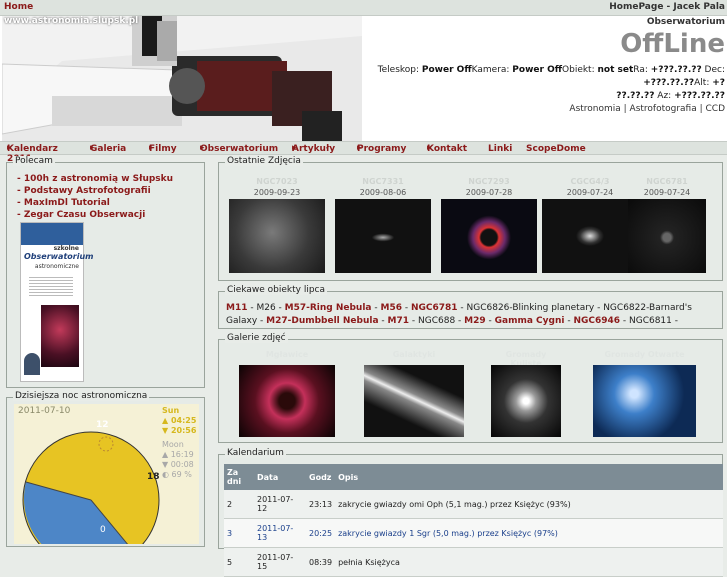 The height and width of the screenshot is (577, 727). What do you see at coordinates (313, 148) in the screenshot?
I see `menu-artykuly: Artykuły ▸` at bounding box center [313, 148].